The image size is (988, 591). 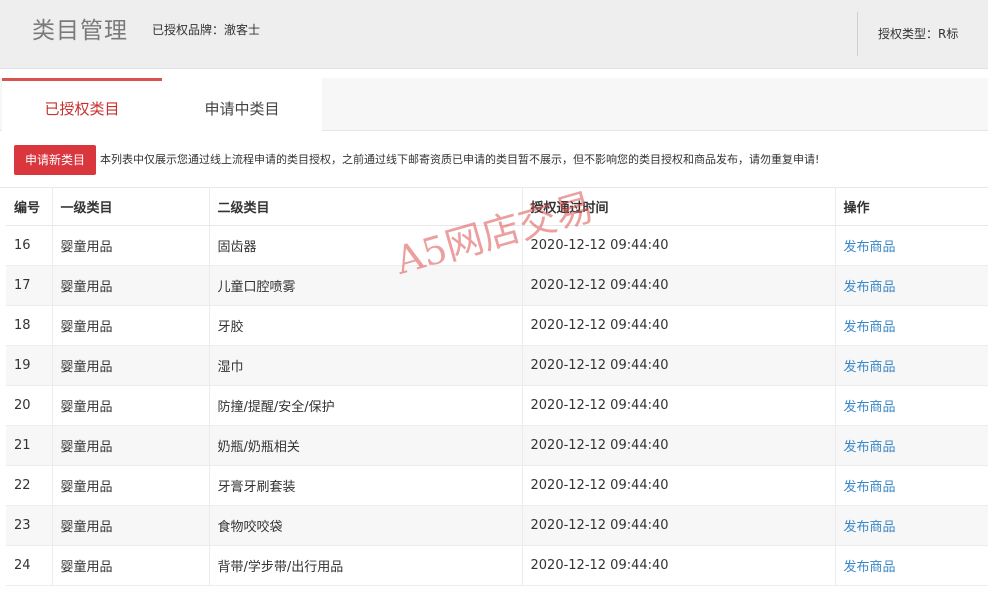 What do you see at coordinates (365, 325) in the screenshot?
I see `cell-level2: 牙胶` at bounding box center [365, 325].